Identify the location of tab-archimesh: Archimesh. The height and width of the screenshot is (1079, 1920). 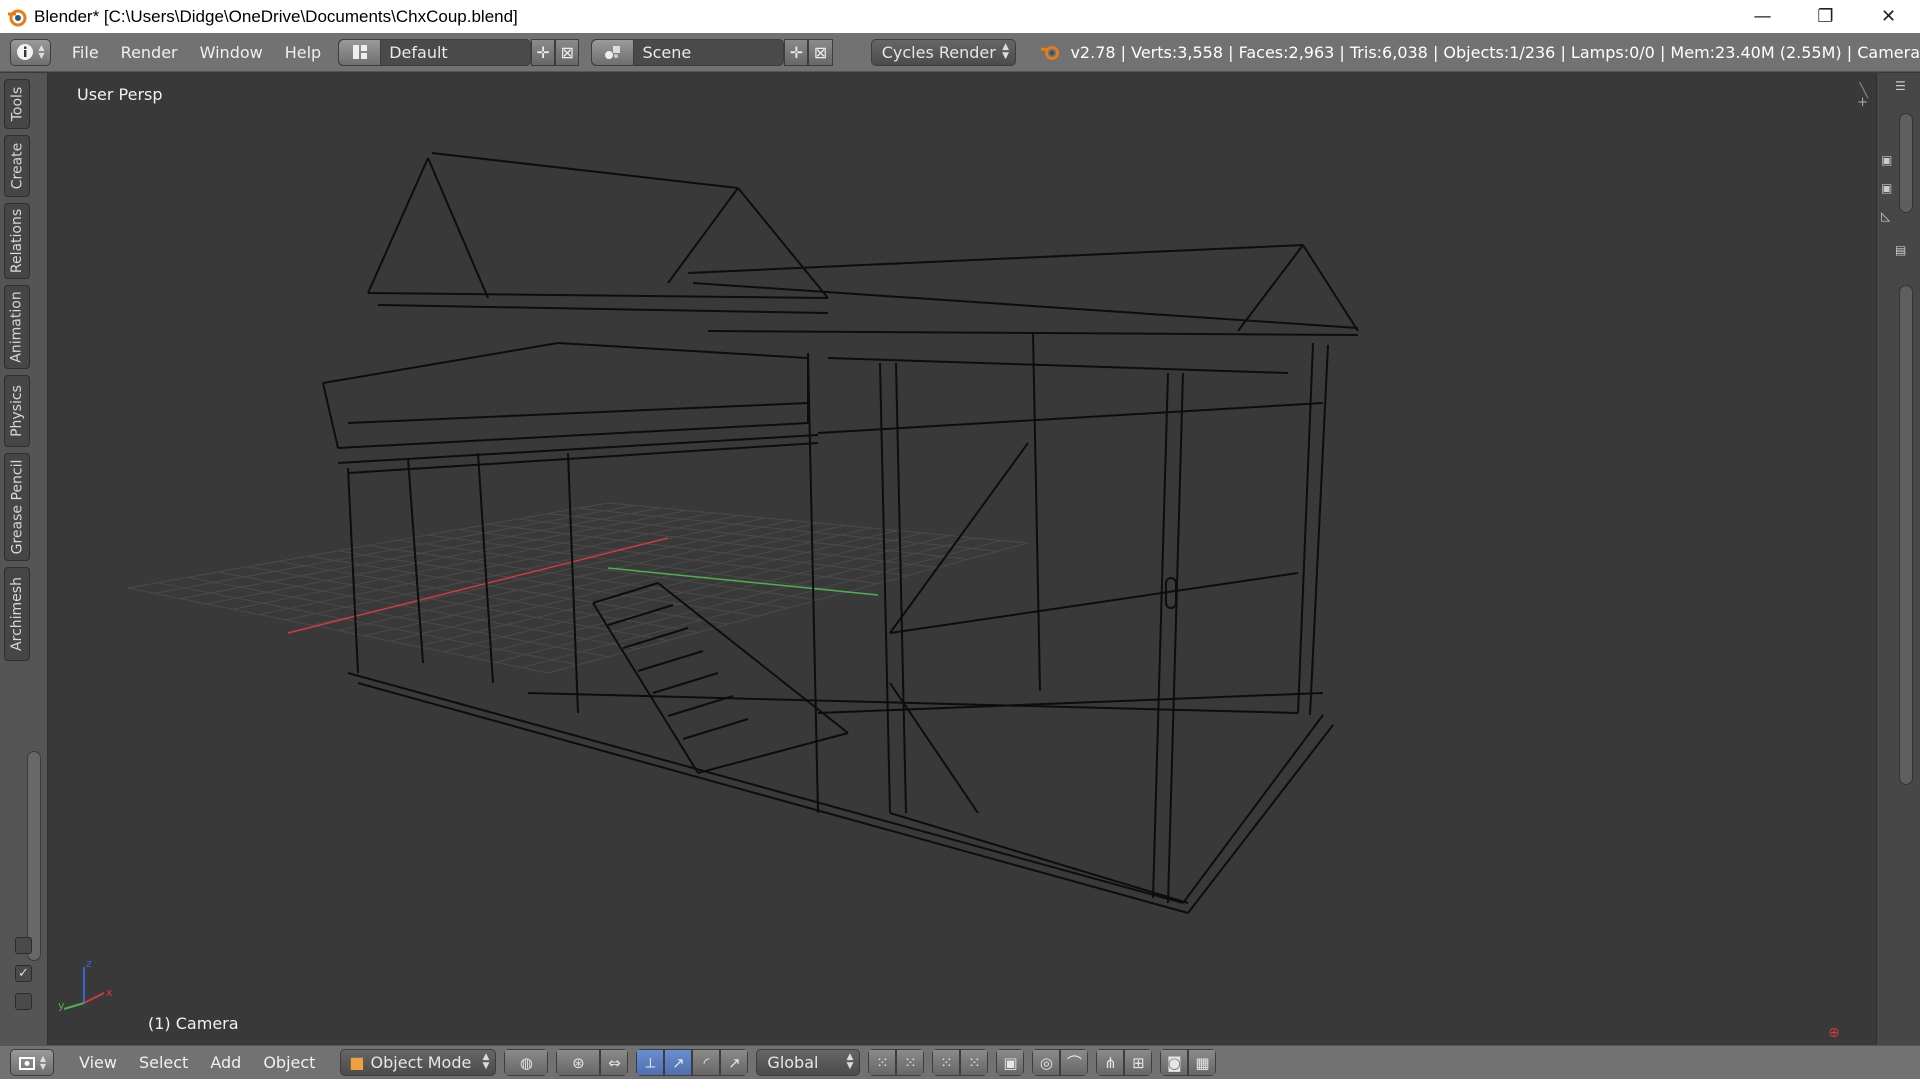
(17, 614).